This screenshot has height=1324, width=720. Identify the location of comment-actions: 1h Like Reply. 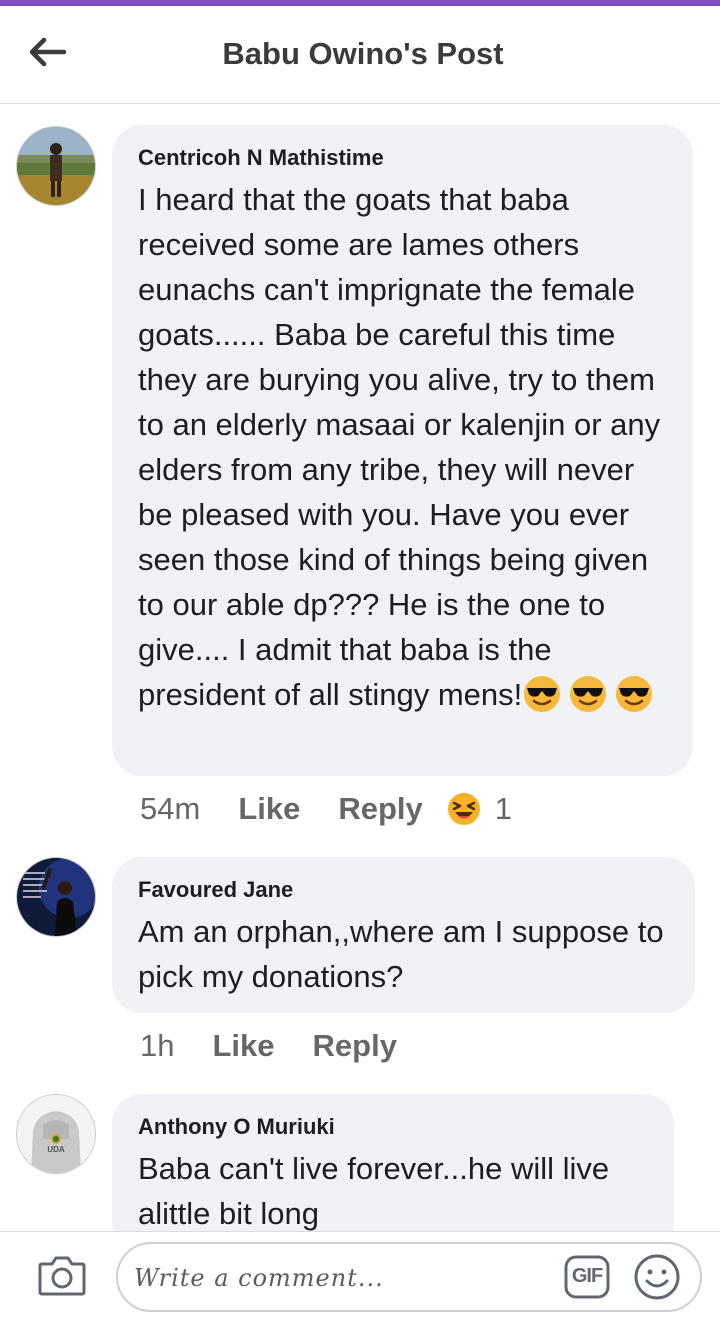
(287, 1046).